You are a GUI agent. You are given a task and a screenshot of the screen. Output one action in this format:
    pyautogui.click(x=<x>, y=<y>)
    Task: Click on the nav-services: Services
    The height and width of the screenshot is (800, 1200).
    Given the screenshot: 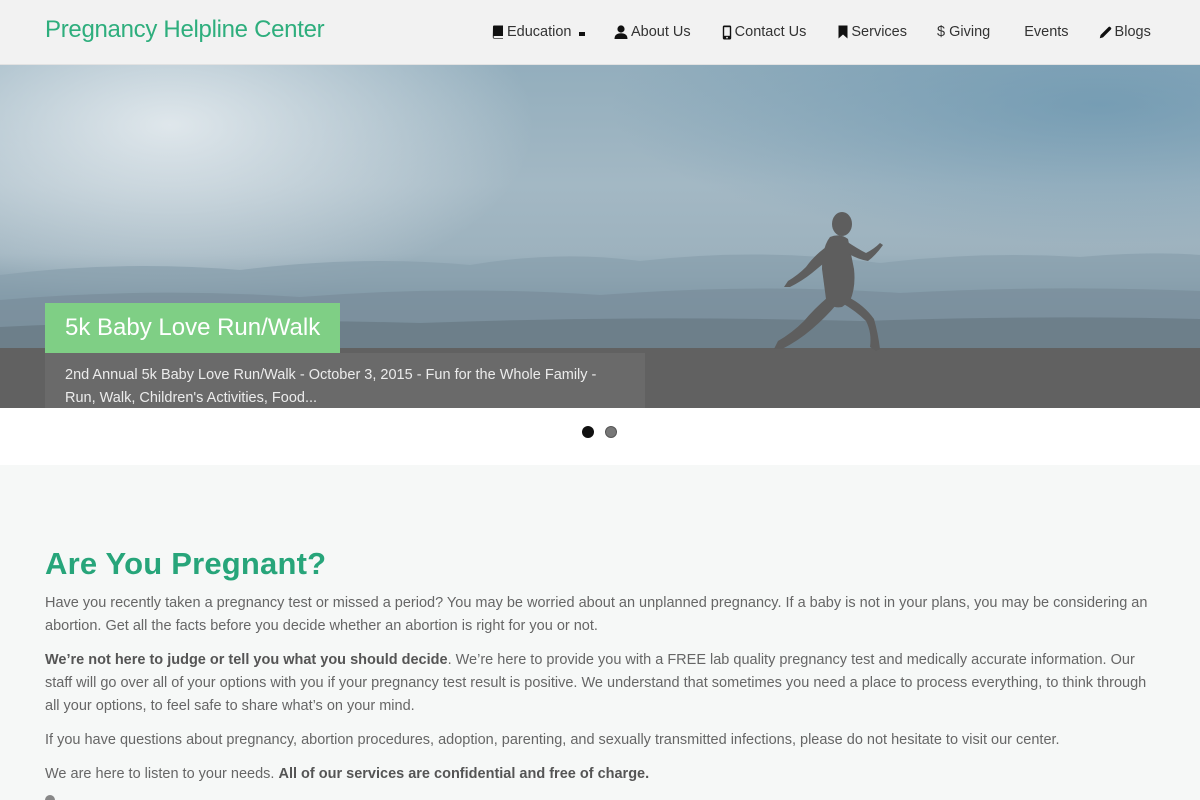 What is the action you would take?
    pyautogui.click(x=872, y=32)
    